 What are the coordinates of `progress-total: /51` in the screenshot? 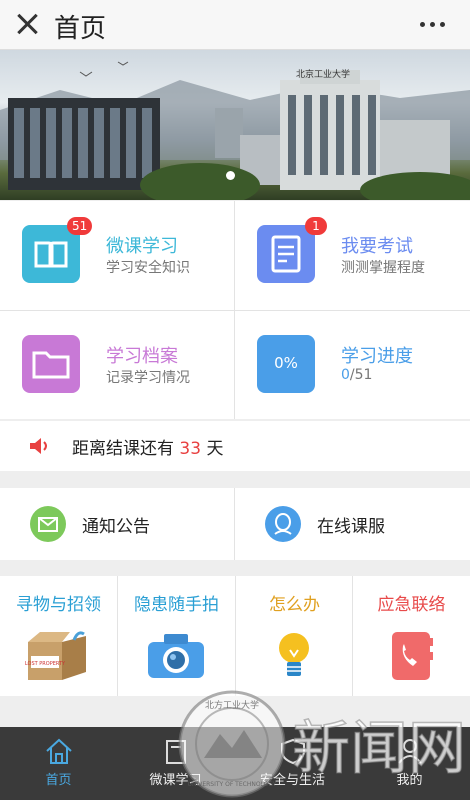 It's located at (361, 375).